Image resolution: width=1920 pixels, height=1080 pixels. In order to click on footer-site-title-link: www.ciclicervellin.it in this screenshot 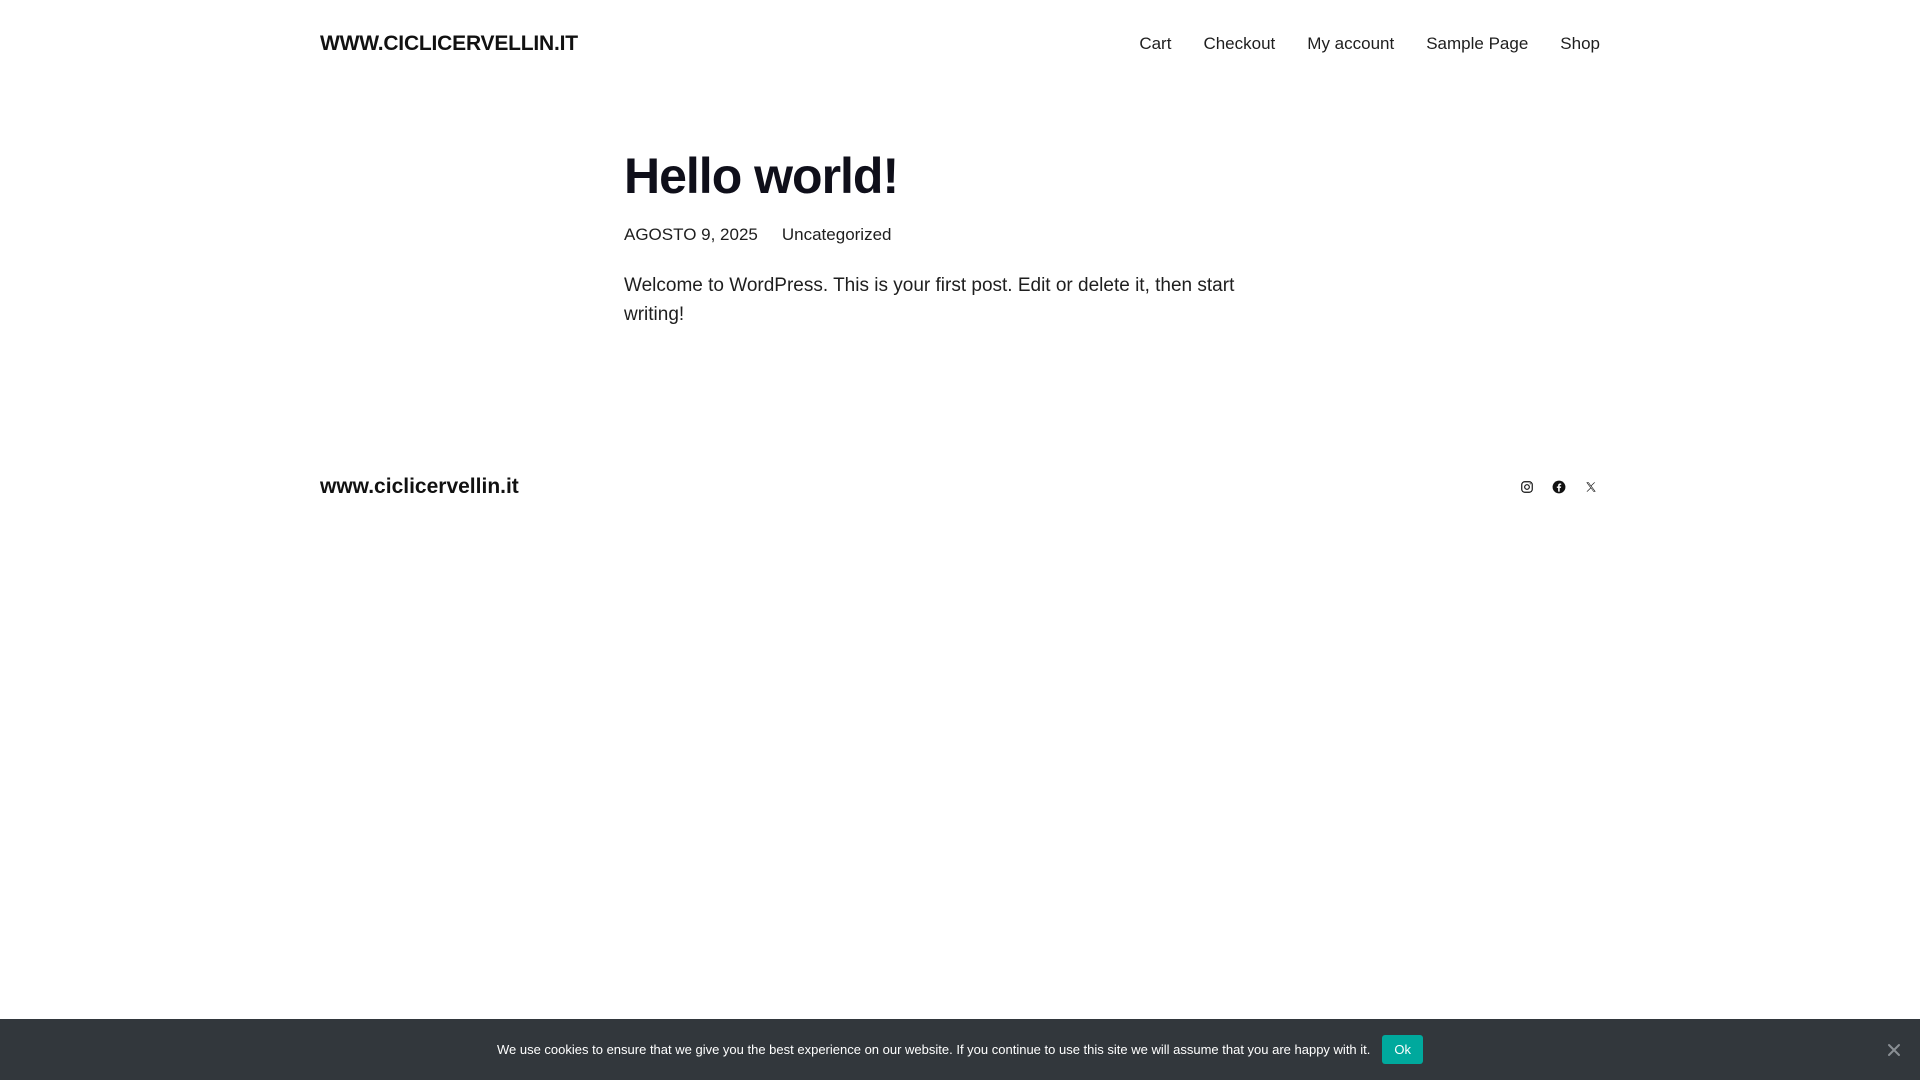, I will do `click(419, 487)`.